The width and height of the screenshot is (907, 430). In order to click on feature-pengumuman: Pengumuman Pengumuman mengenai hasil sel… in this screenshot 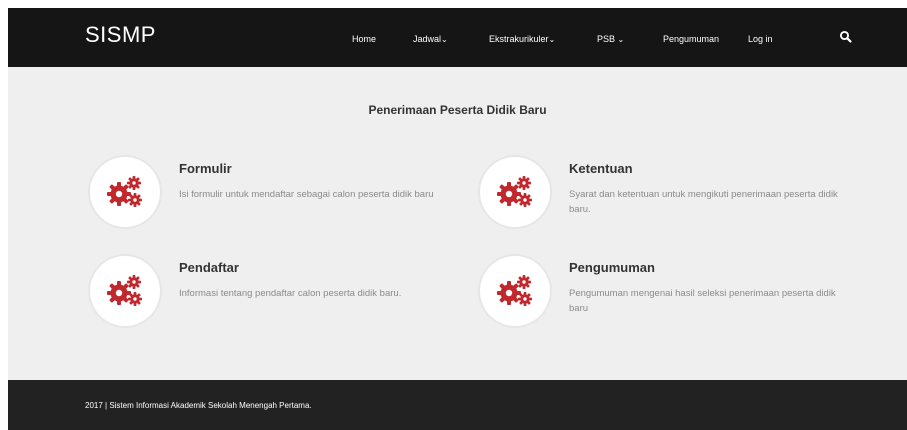, I will do `click(670, 296)`.